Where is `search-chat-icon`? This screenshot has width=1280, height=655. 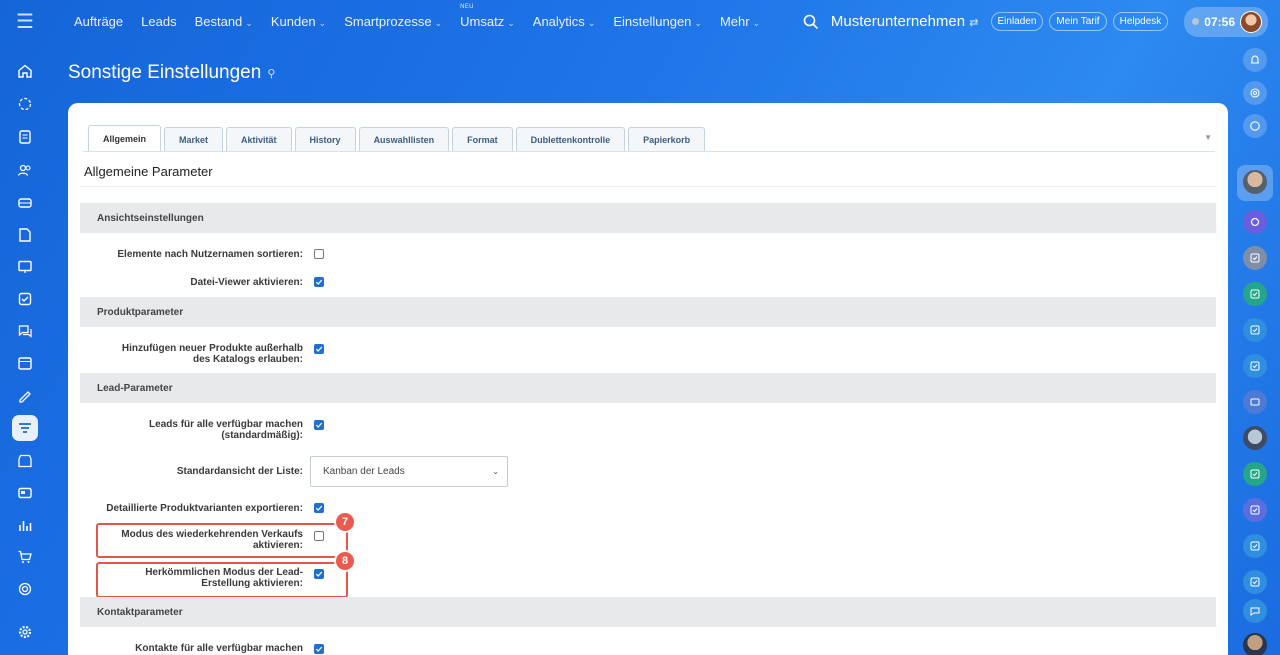 search-chat-icon is located at coordinates (1255, 126).